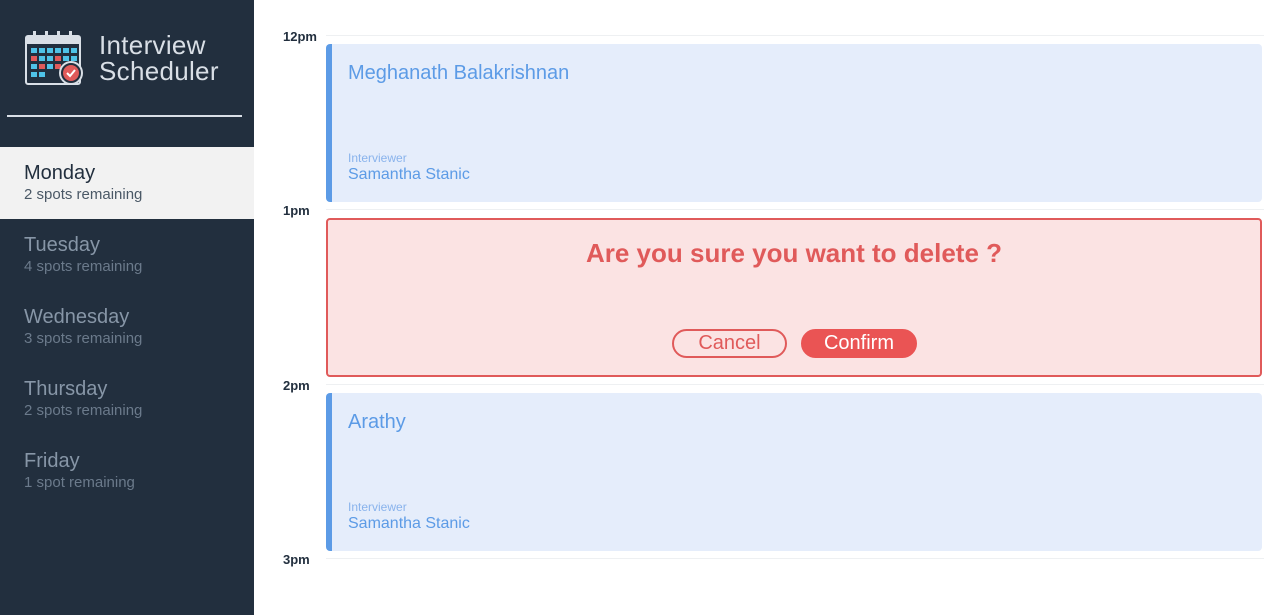  Describe the element at coordinates (459, 73) in the screenshot. I see `student-name: Meghanath Balakrishnan` at that location.